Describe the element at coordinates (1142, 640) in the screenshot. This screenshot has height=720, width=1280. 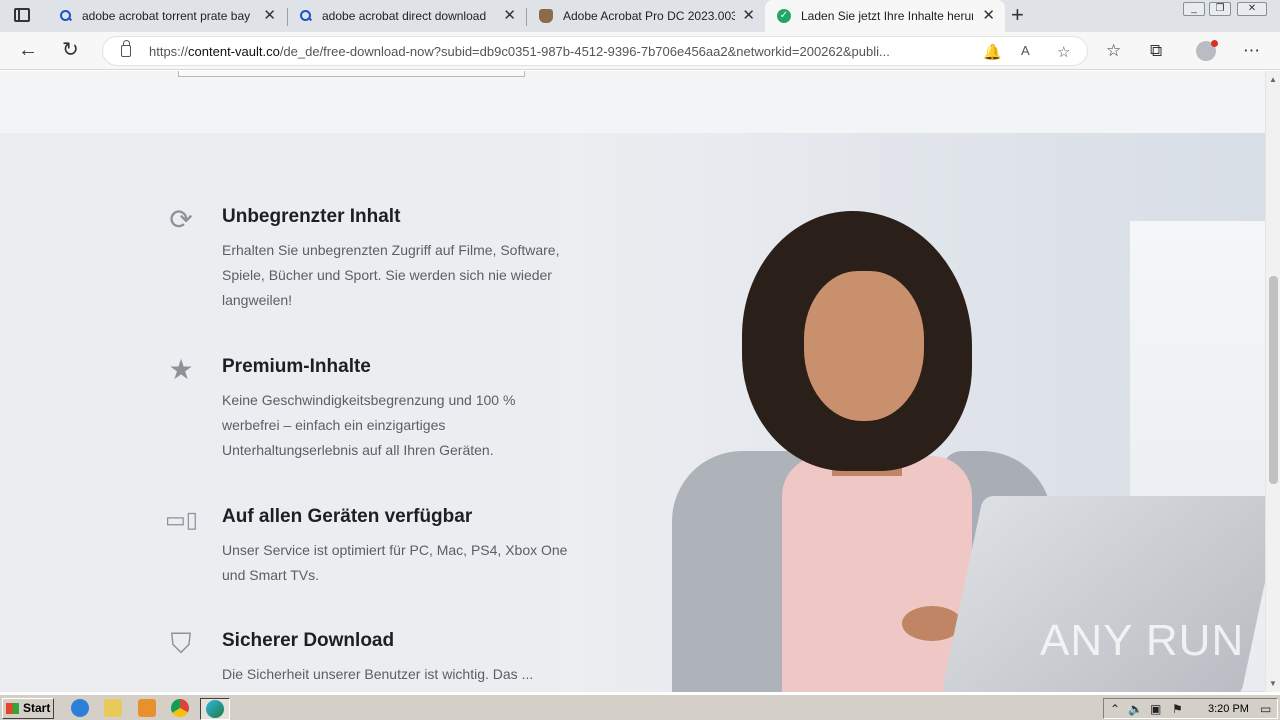
I see `anyrun-watermark: ANY RUN` at that location.